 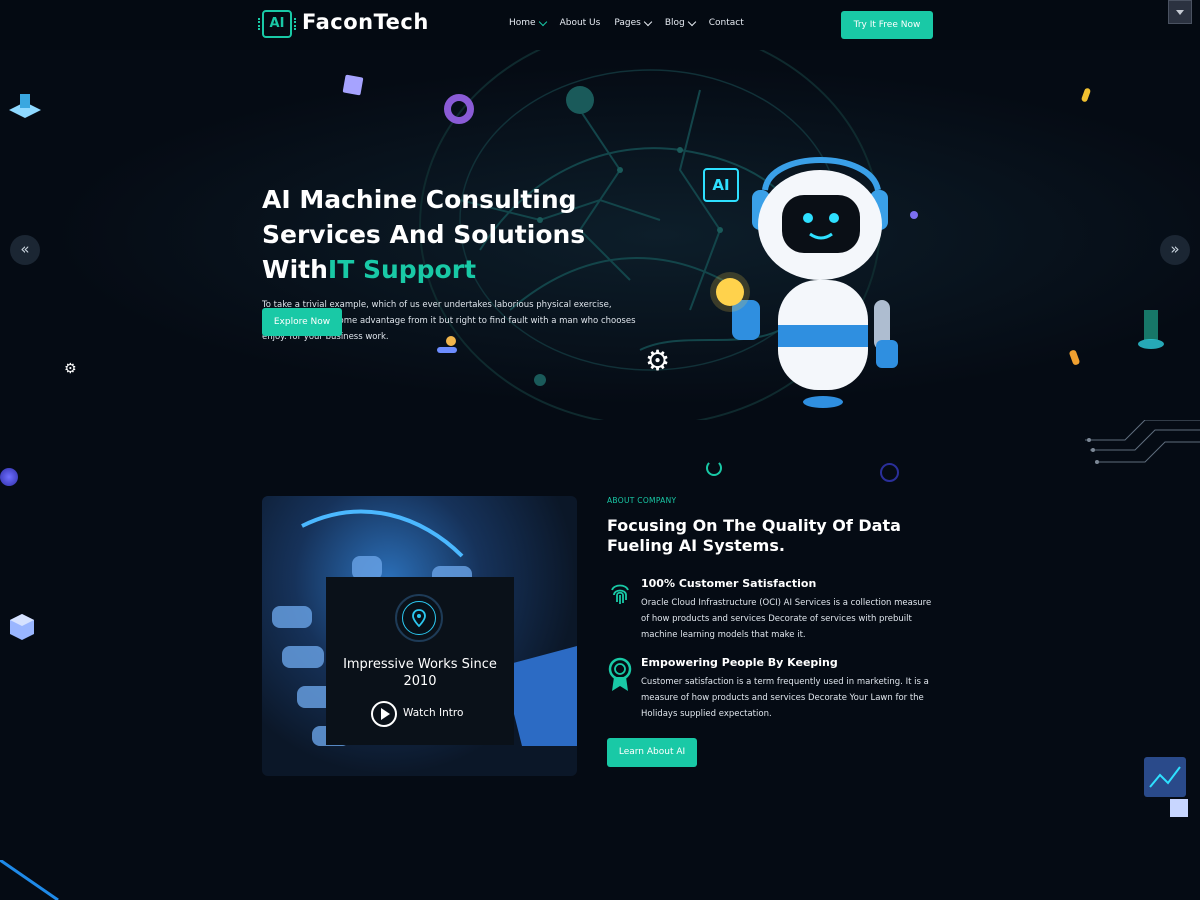 What do you see at coordinates (277, 24) in the screenshot?
I see `ai-chip-logo-icon: AI` at bounding box center [277, 24].